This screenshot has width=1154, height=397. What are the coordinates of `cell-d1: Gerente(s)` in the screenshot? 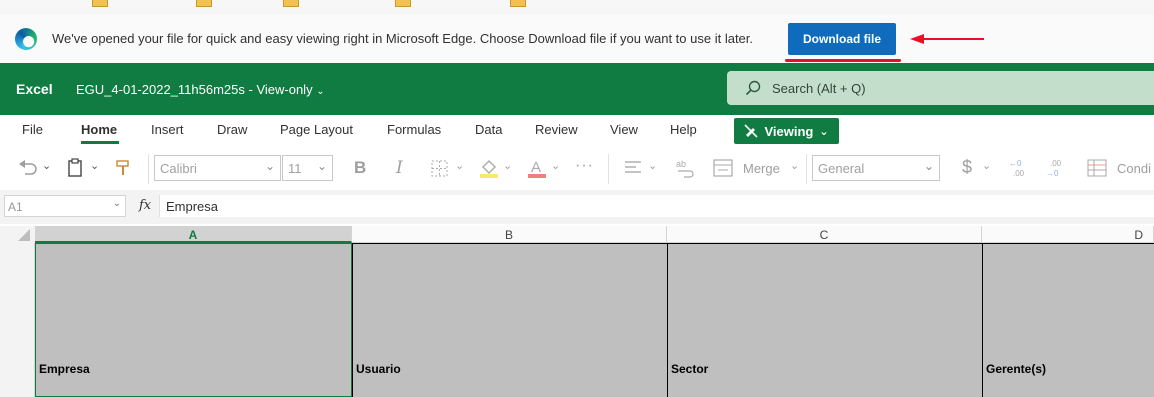 It's located at (1068, 320).